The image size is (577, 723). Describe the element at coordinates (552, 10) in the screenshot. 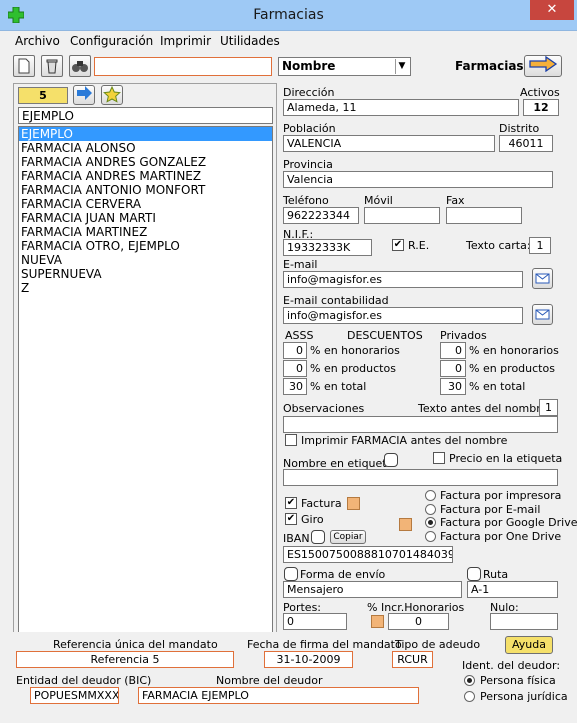

I see `close-button: ✕` at that location.